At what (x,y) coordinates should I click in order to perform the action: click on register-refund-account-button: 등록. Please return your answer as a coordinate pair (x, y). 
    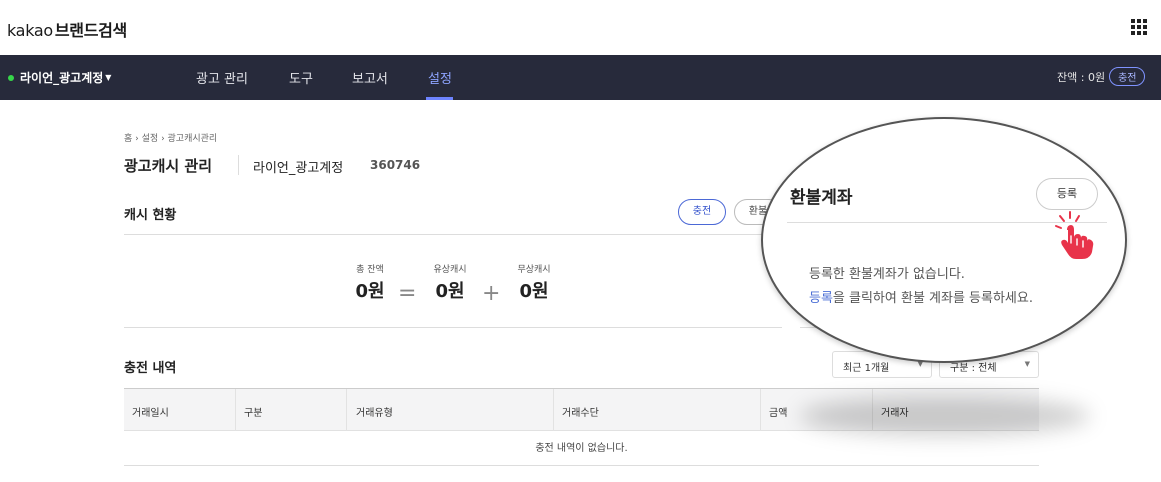
    Looking at the image, I should click on (1067, 194).